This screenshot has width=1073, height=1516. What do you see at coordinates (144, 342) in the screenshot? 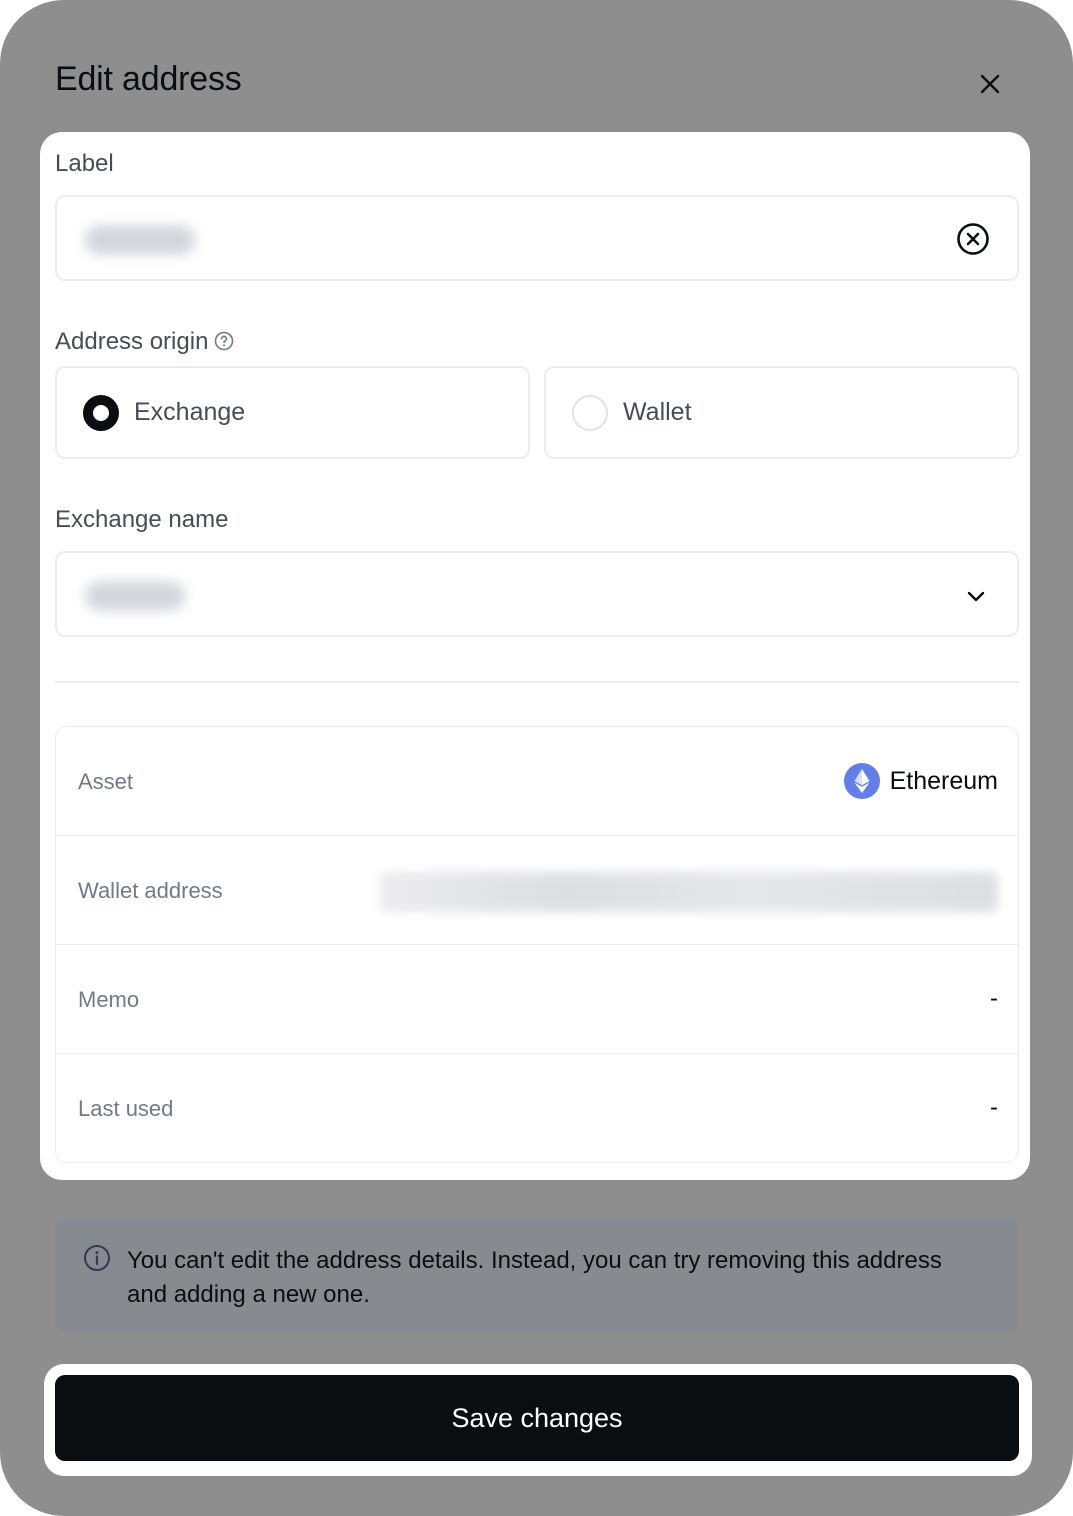
I see `address-origin-label: Address origin` at bounding box center [144, 342].